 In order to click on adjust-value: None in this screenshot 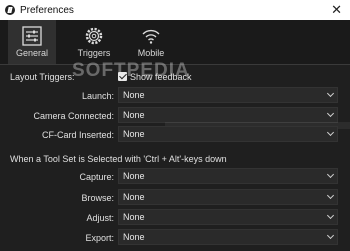, I will do `click(134, 217)`.